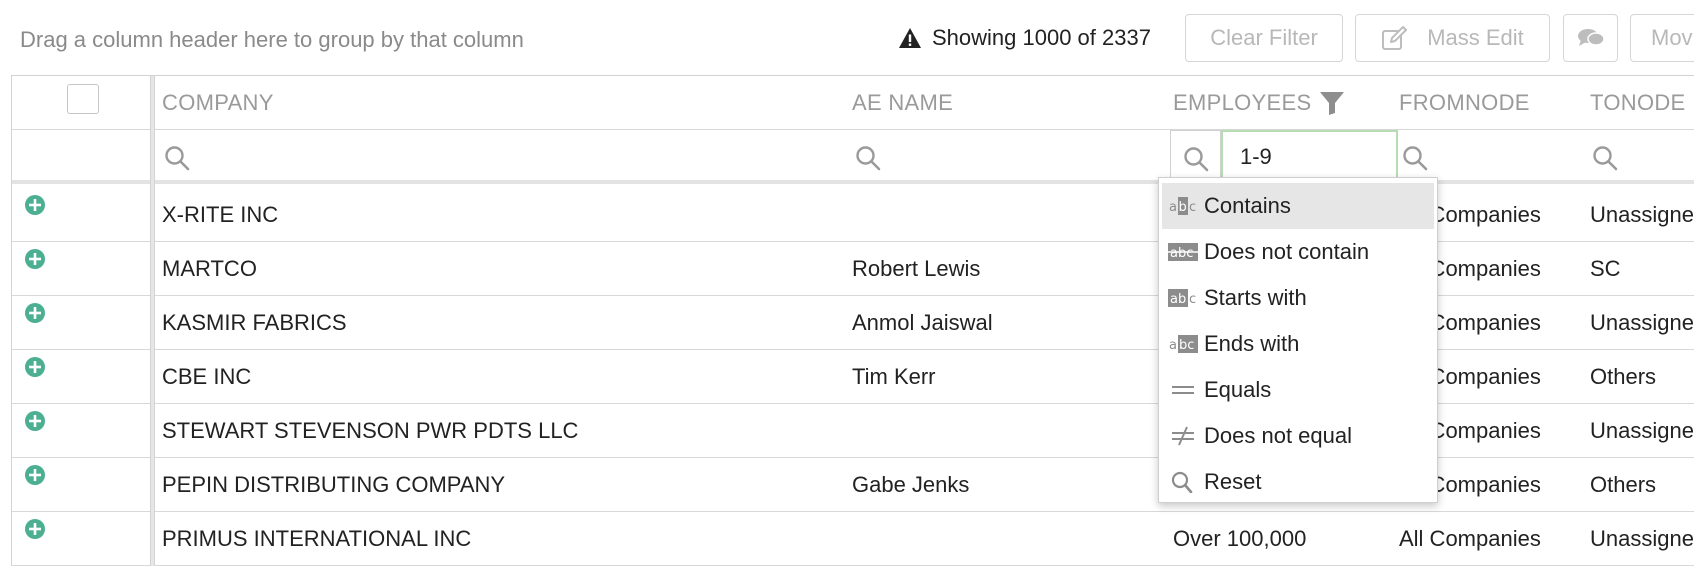 This screenshot has width=1694, height=566. I want to click on does-not-contain-icon: abc, so click(1183, 252).